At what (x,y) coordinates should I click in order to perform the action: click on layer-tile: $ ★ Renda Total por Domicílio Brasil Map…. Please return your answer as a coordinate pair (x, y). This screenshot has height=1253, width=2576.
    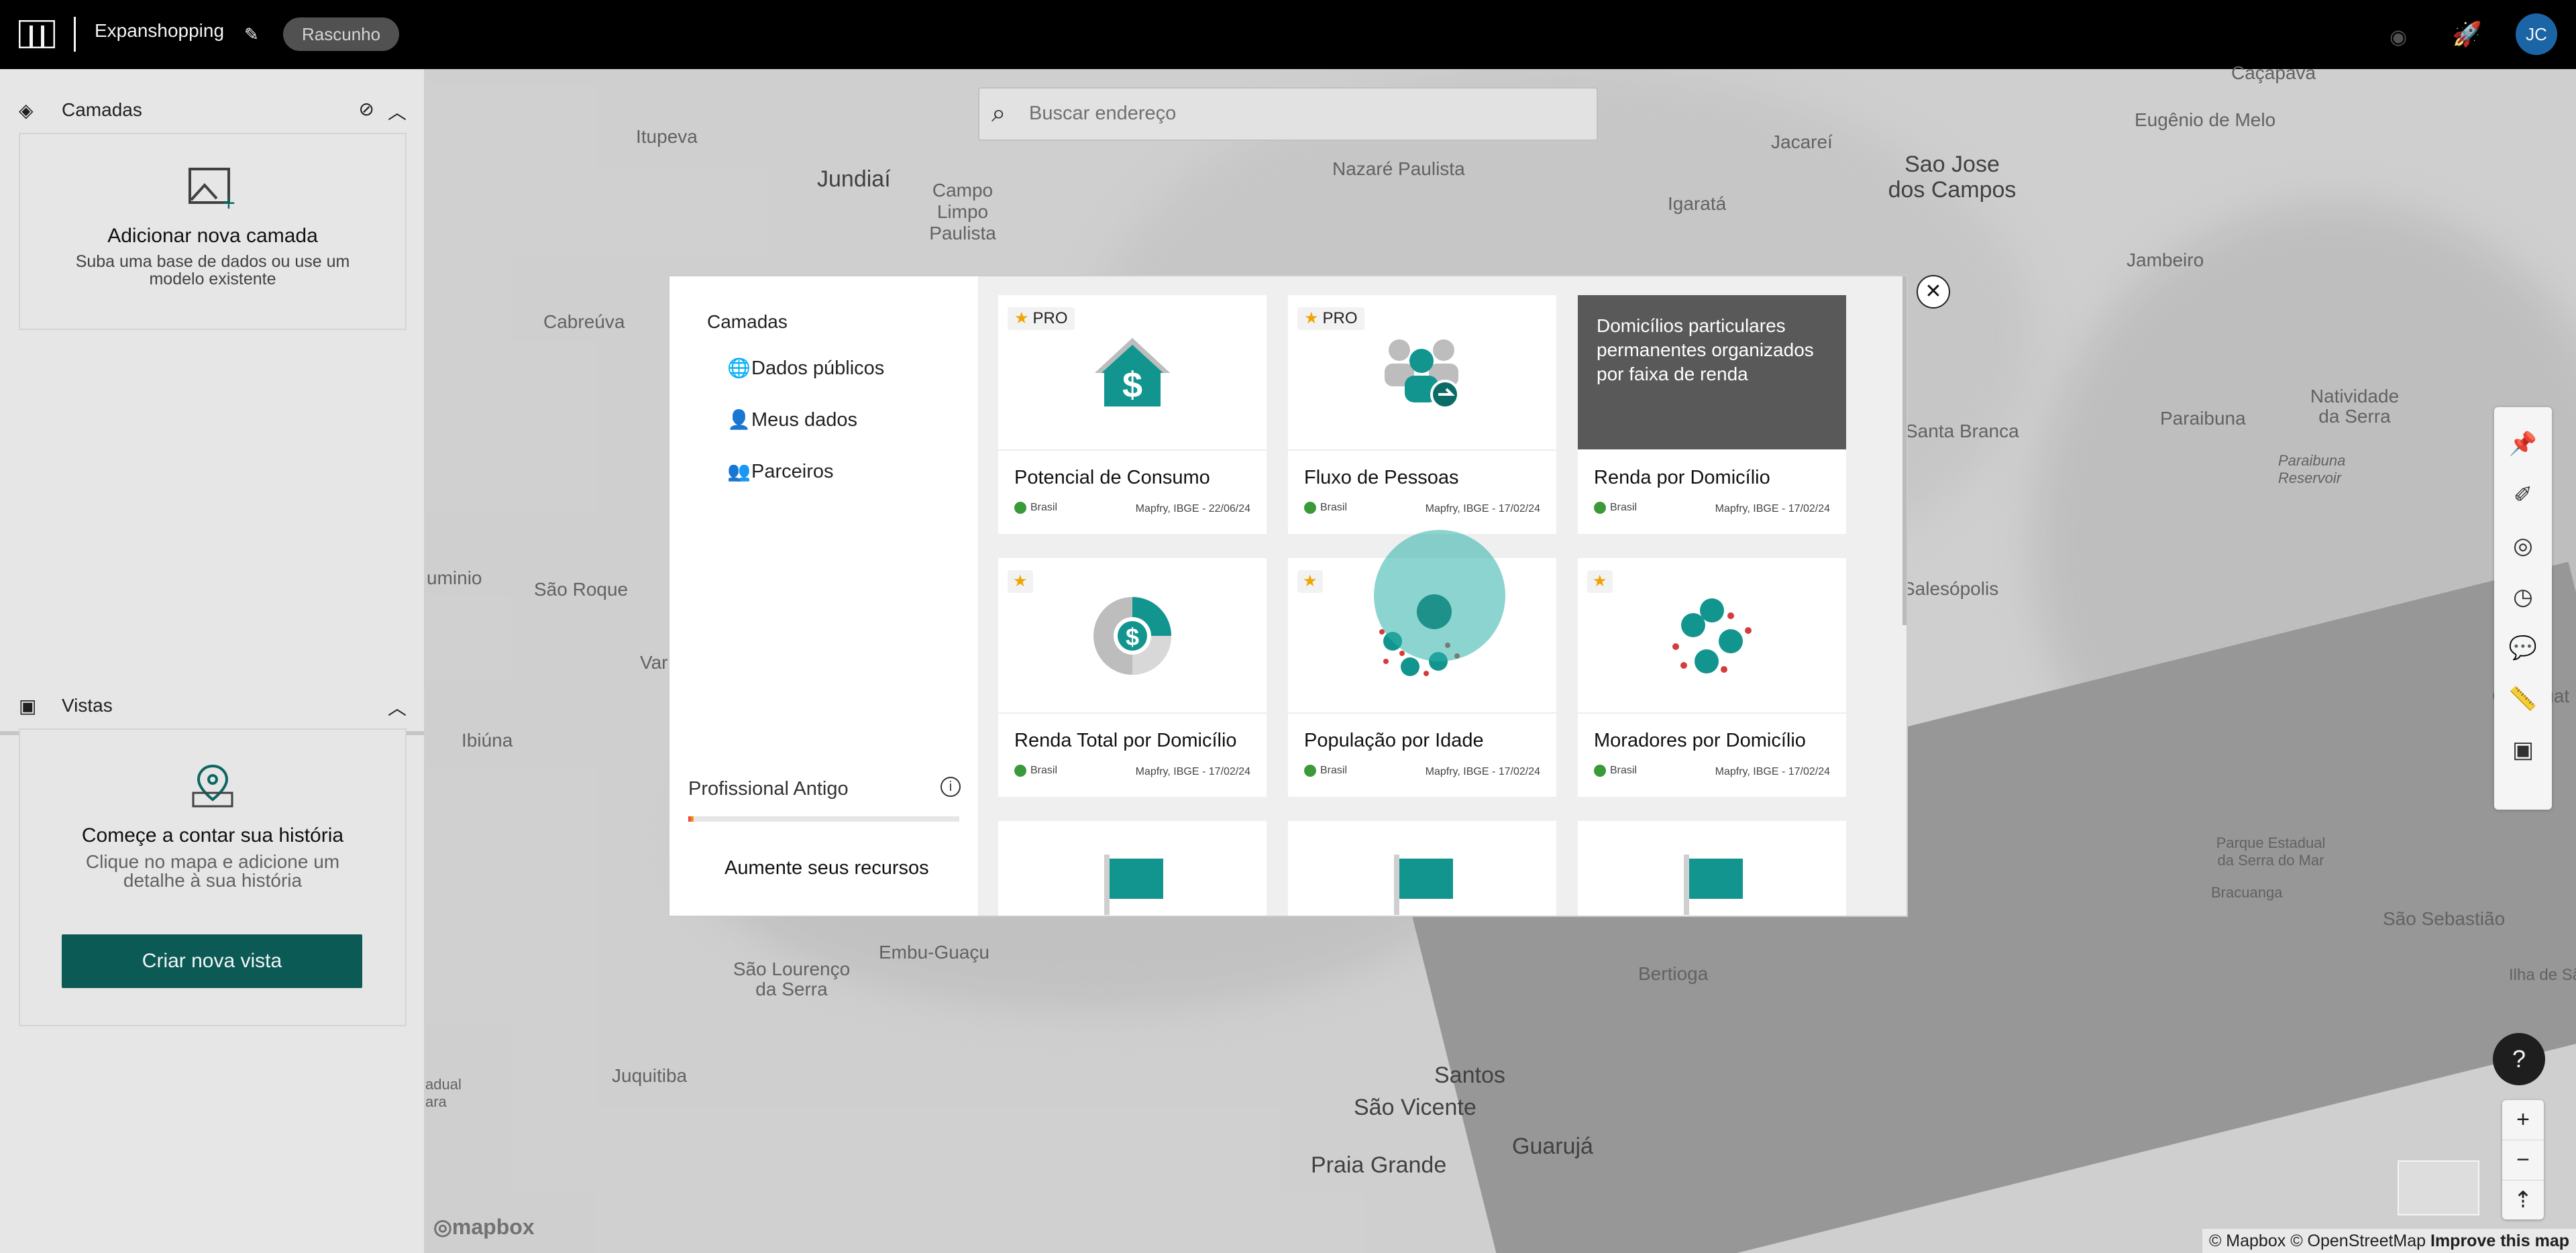
    Looking at the image, I should click on (1132, 677).